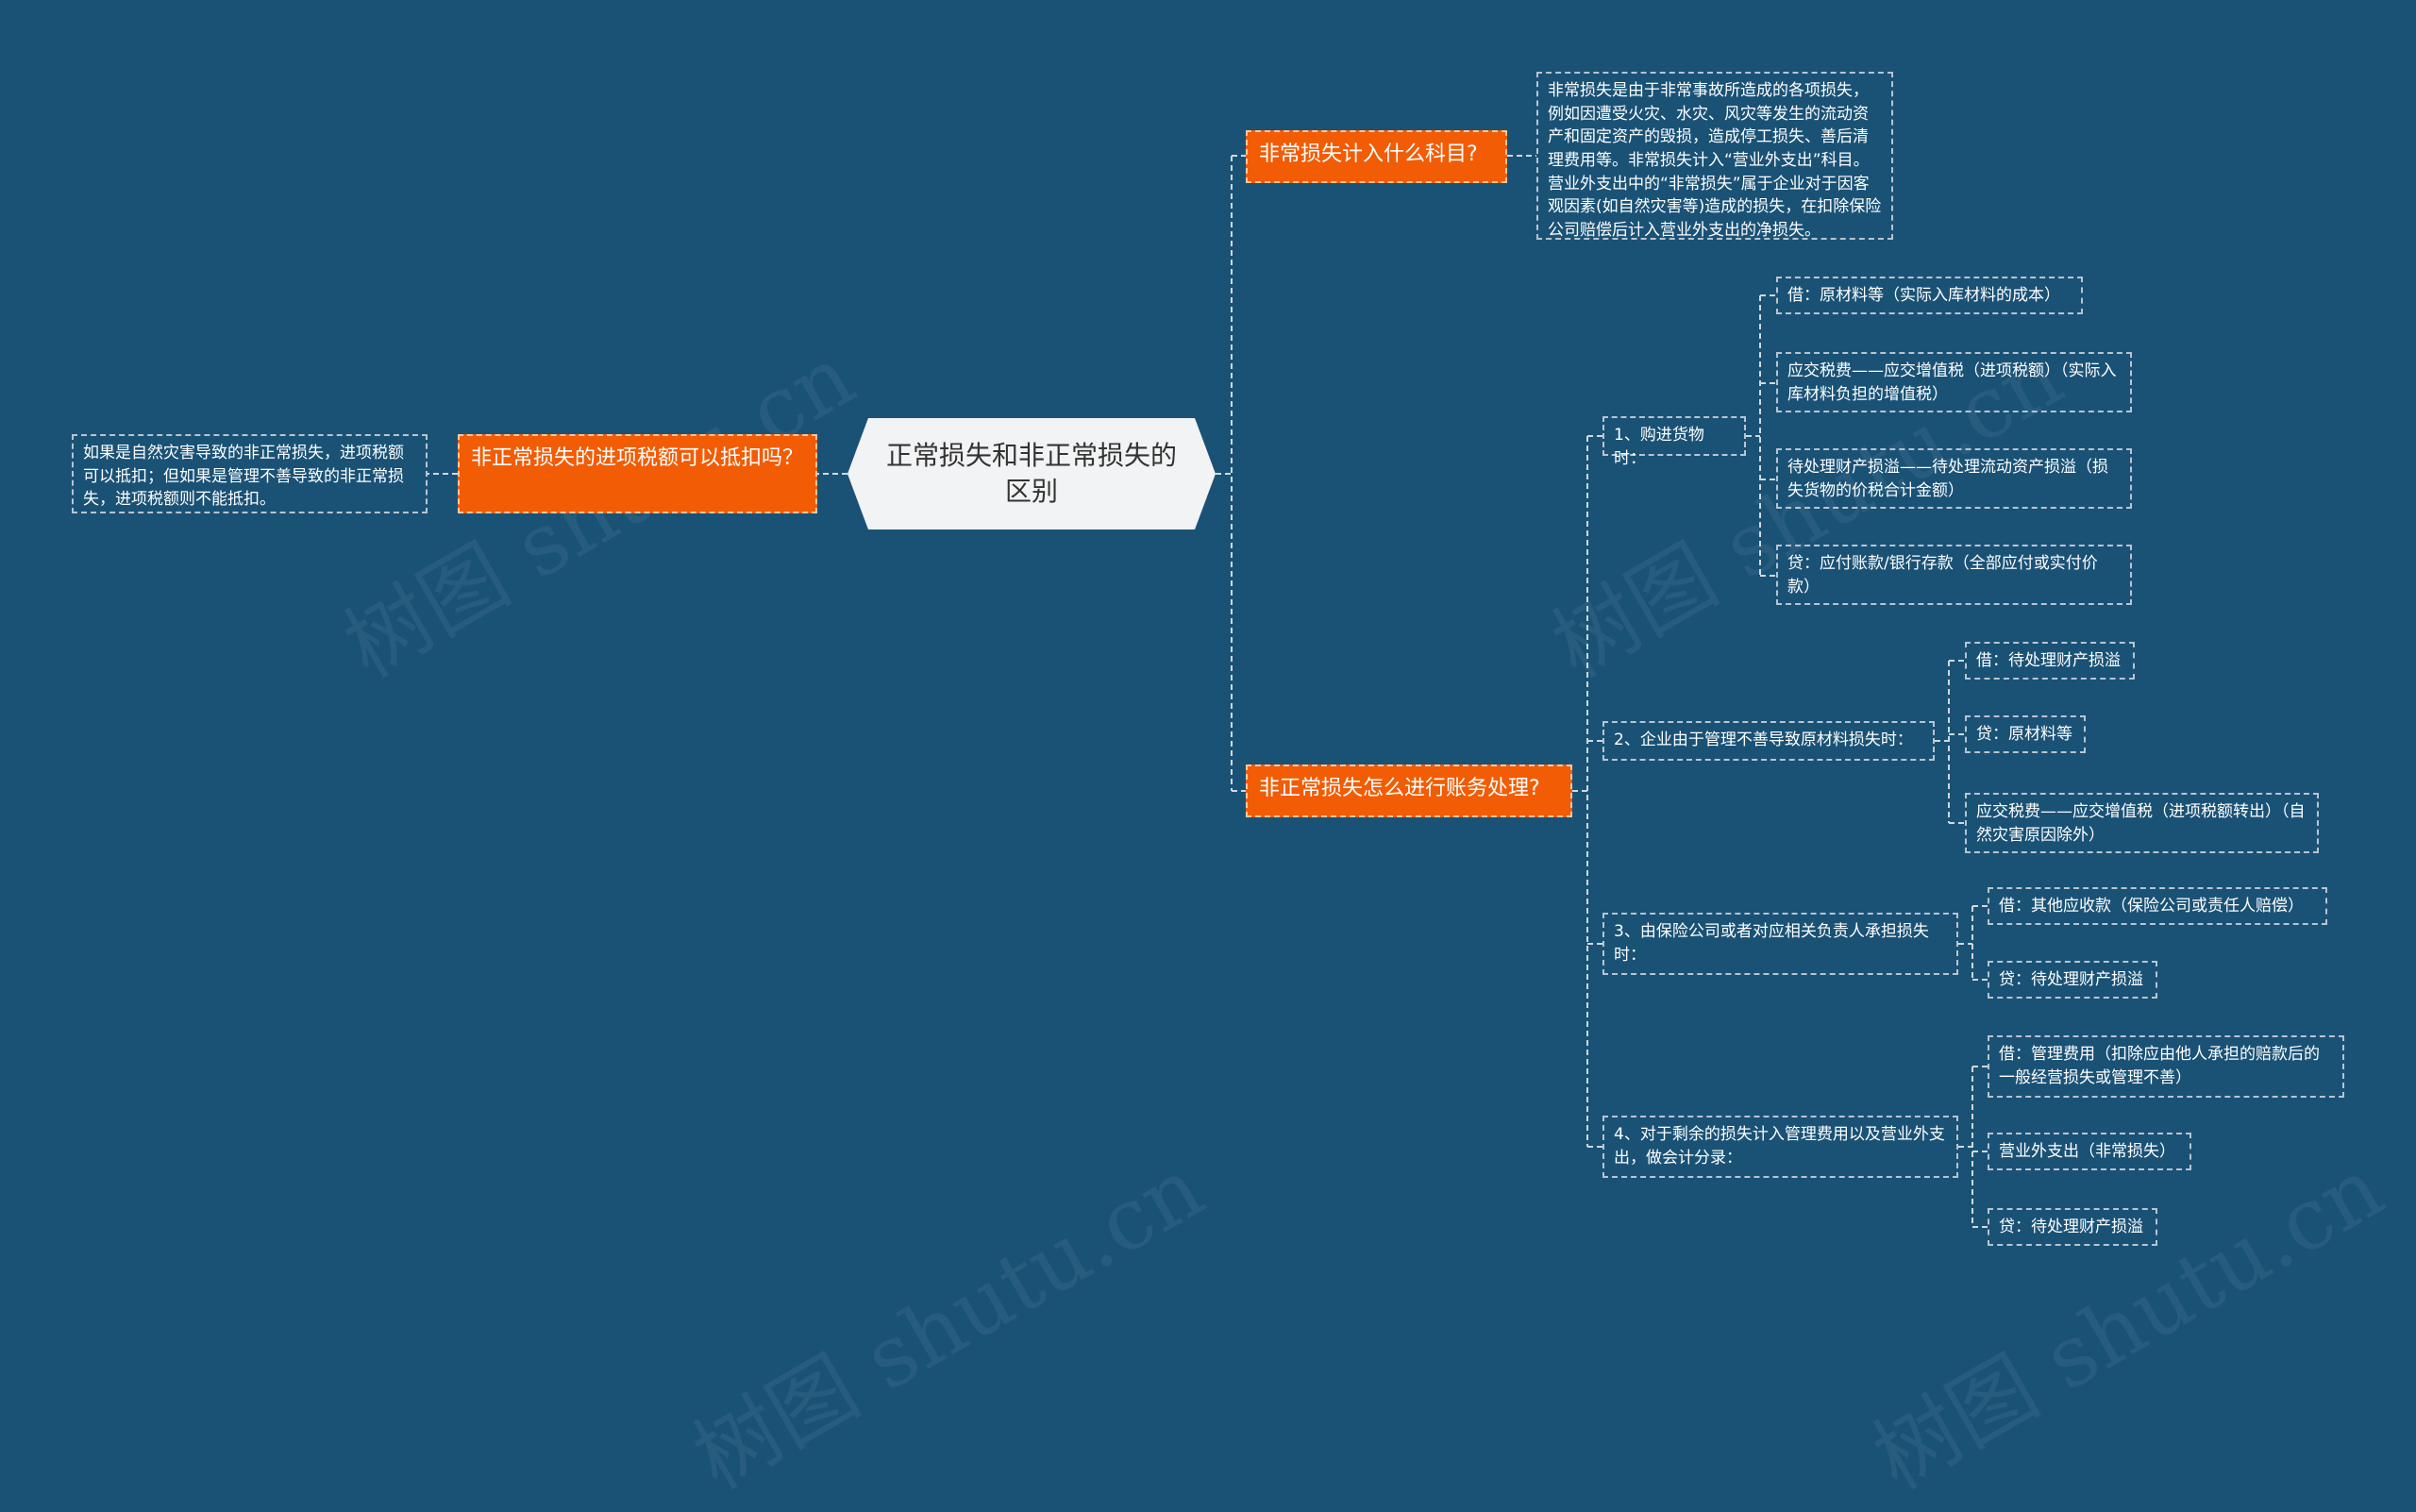  I want to click on step-1-item-2: 应交税费——应交增值税（进项税额）（实际入库材料负担的增值税）, so click(1954, 382).